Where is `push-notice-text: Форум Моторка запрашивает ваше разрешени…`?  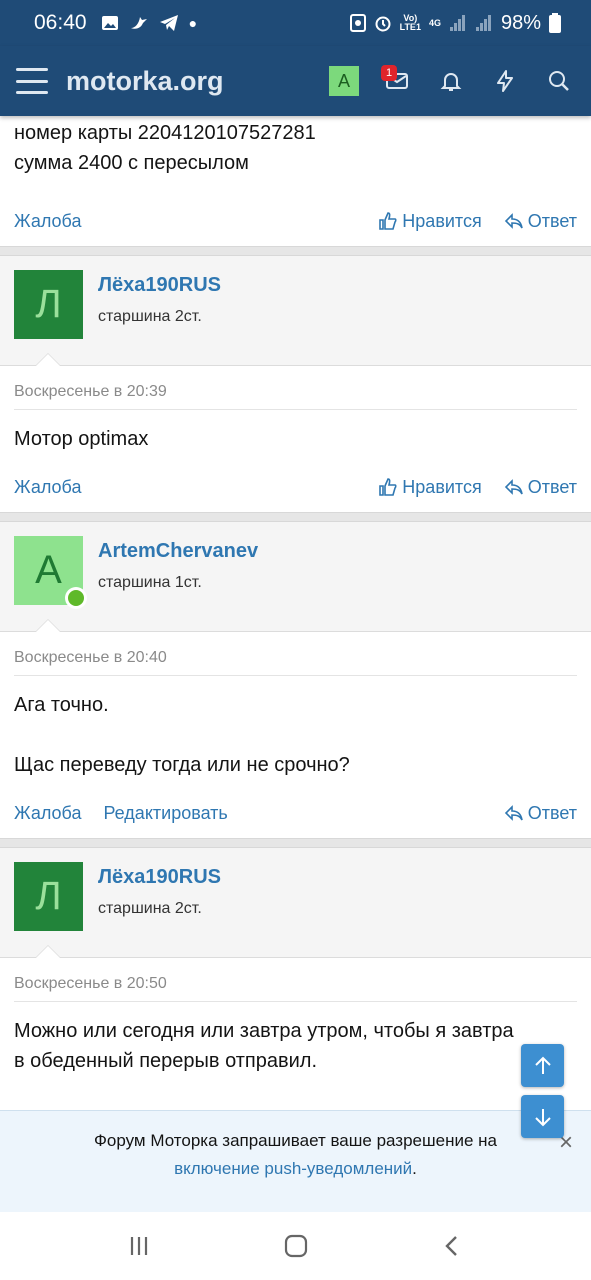 push-notice-text: Форум Моторка запрашивает ваше разрешени… is located at coordinates (295, 1140).